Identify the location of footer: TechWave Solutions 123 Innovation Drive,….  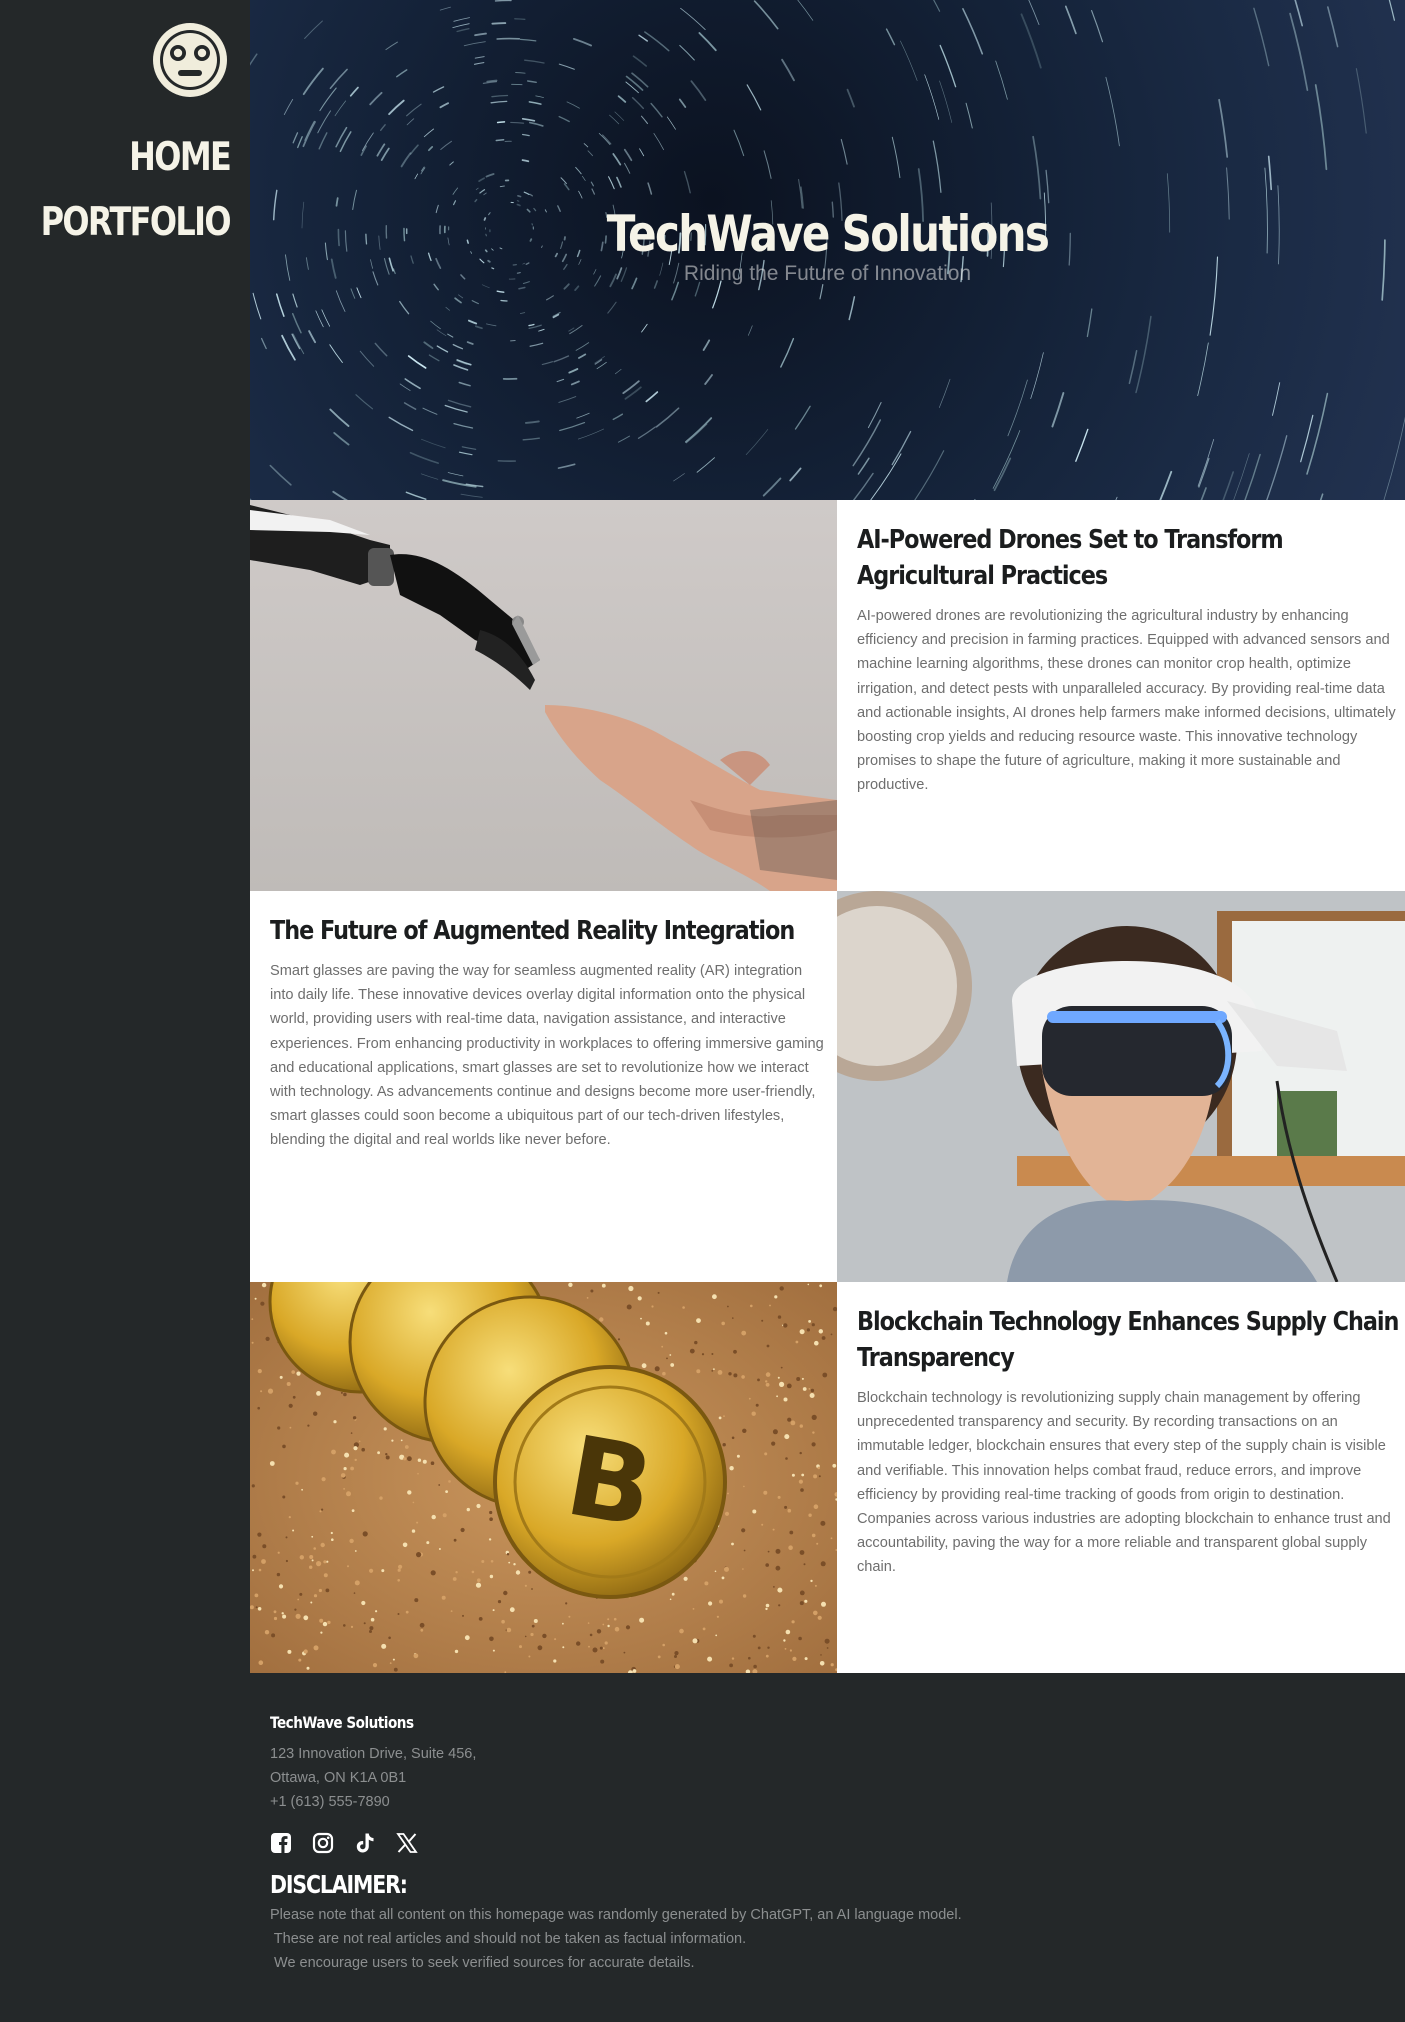
(827, 1847).